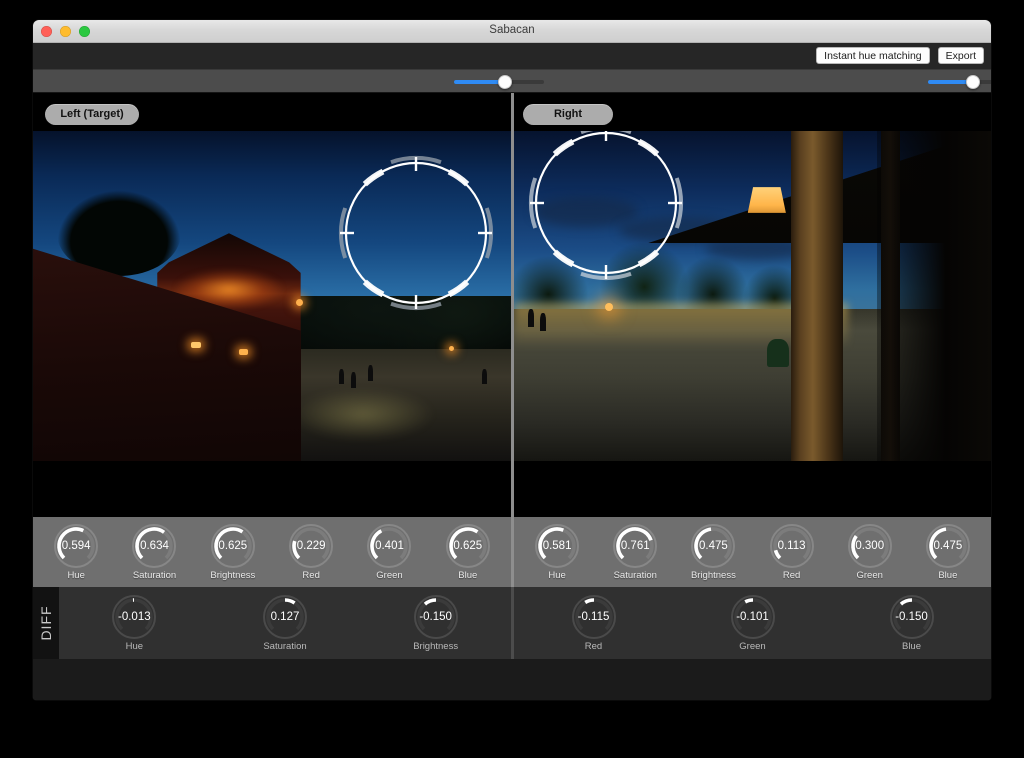 This screenshot has height=758, width=1024. I want to click on knob-dial: 0.634, so click(154, 546).